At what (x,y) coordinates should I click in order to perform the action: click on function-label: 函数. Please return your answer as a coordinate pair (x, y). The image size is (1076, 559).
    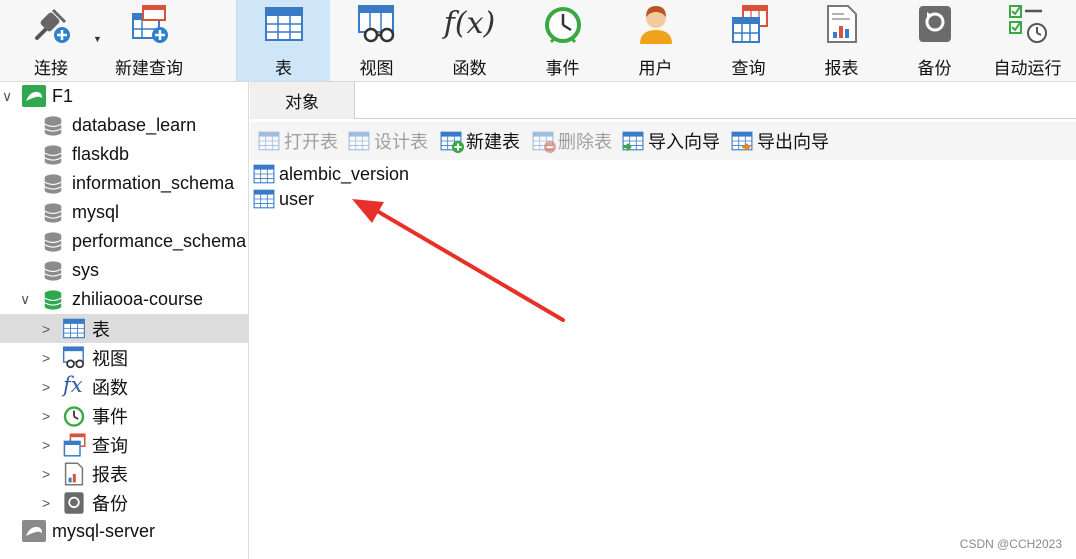
    Looking at the image, I should click on (469, 68).